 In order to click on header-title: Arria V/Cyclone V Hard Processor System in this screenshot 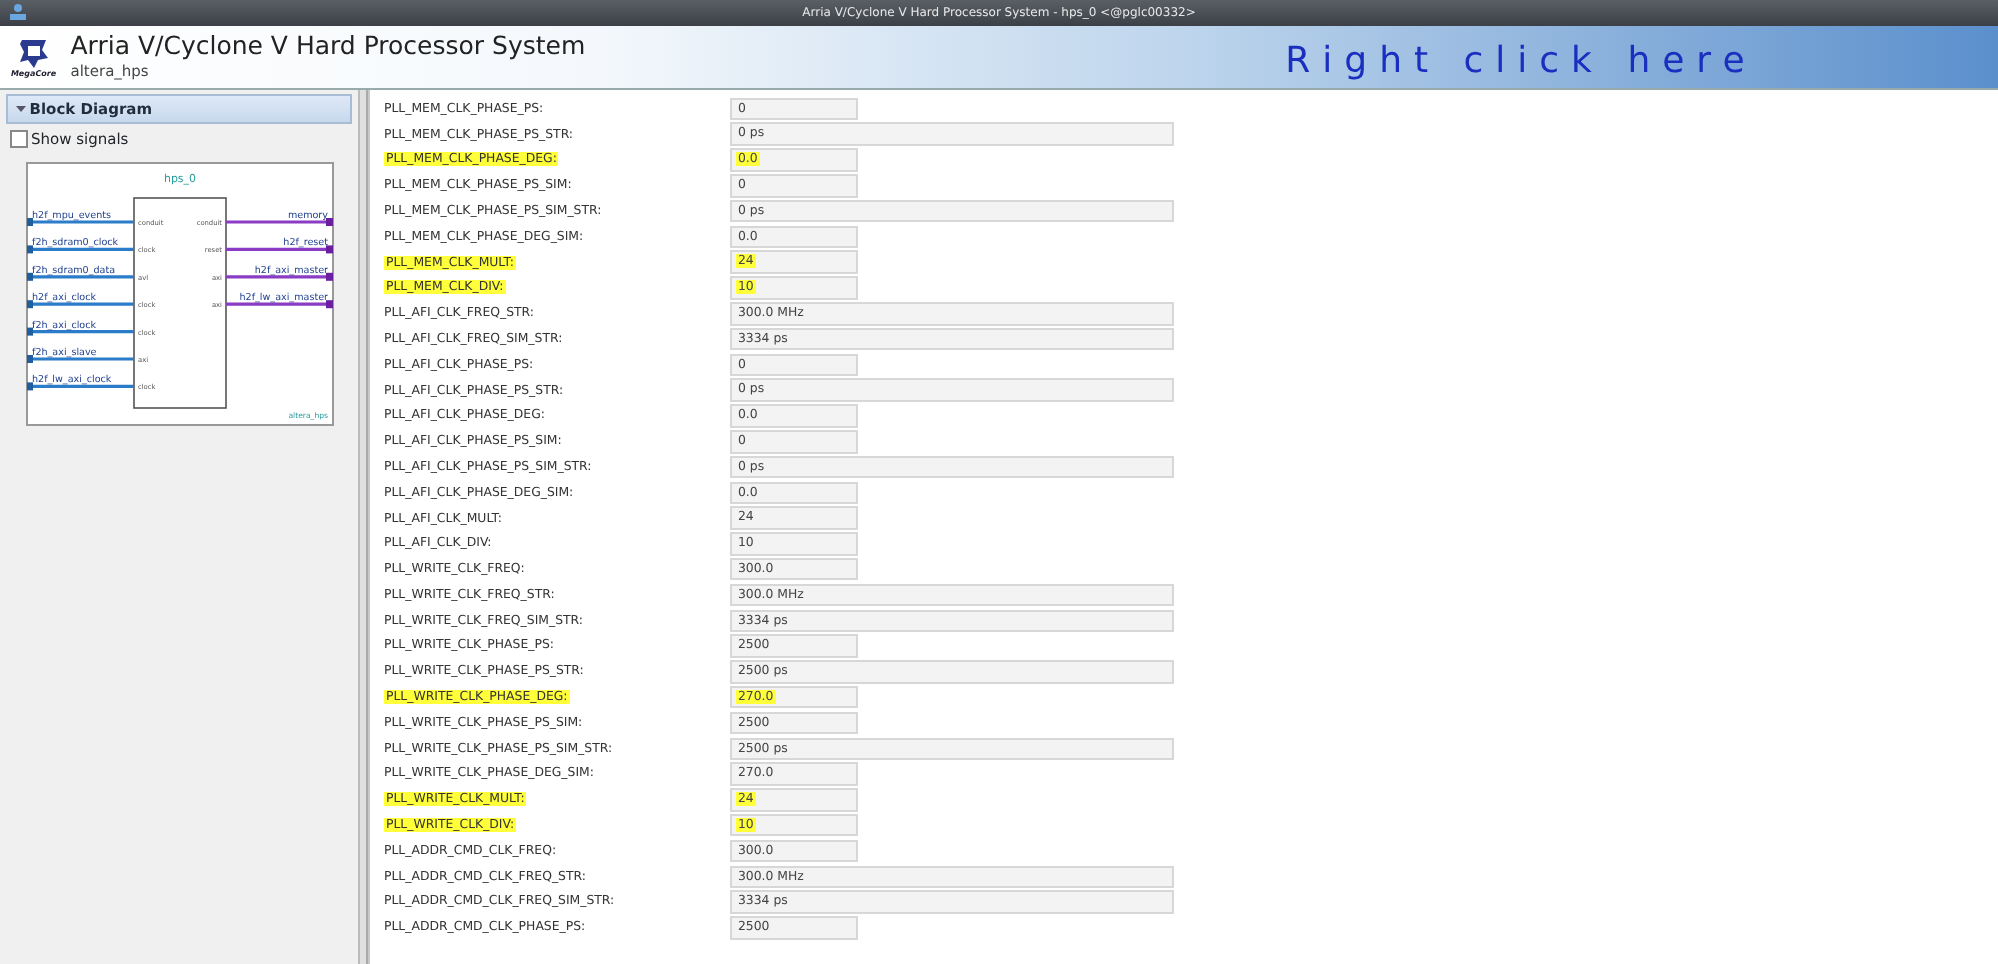, I will do `click(328, 46)`.